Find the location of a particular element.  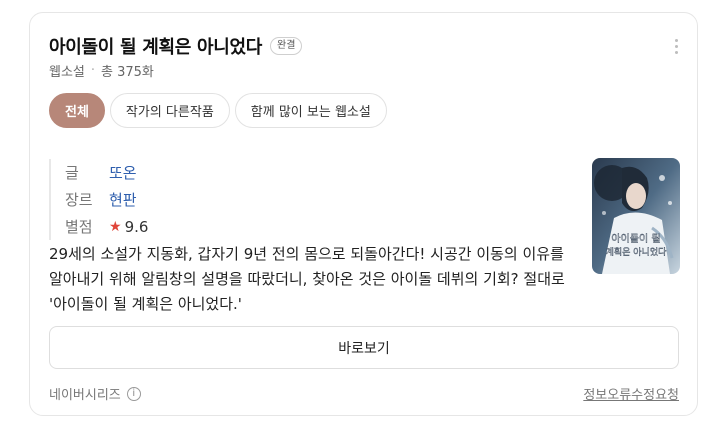

more-options-icon is located at coordinates (677, 46).